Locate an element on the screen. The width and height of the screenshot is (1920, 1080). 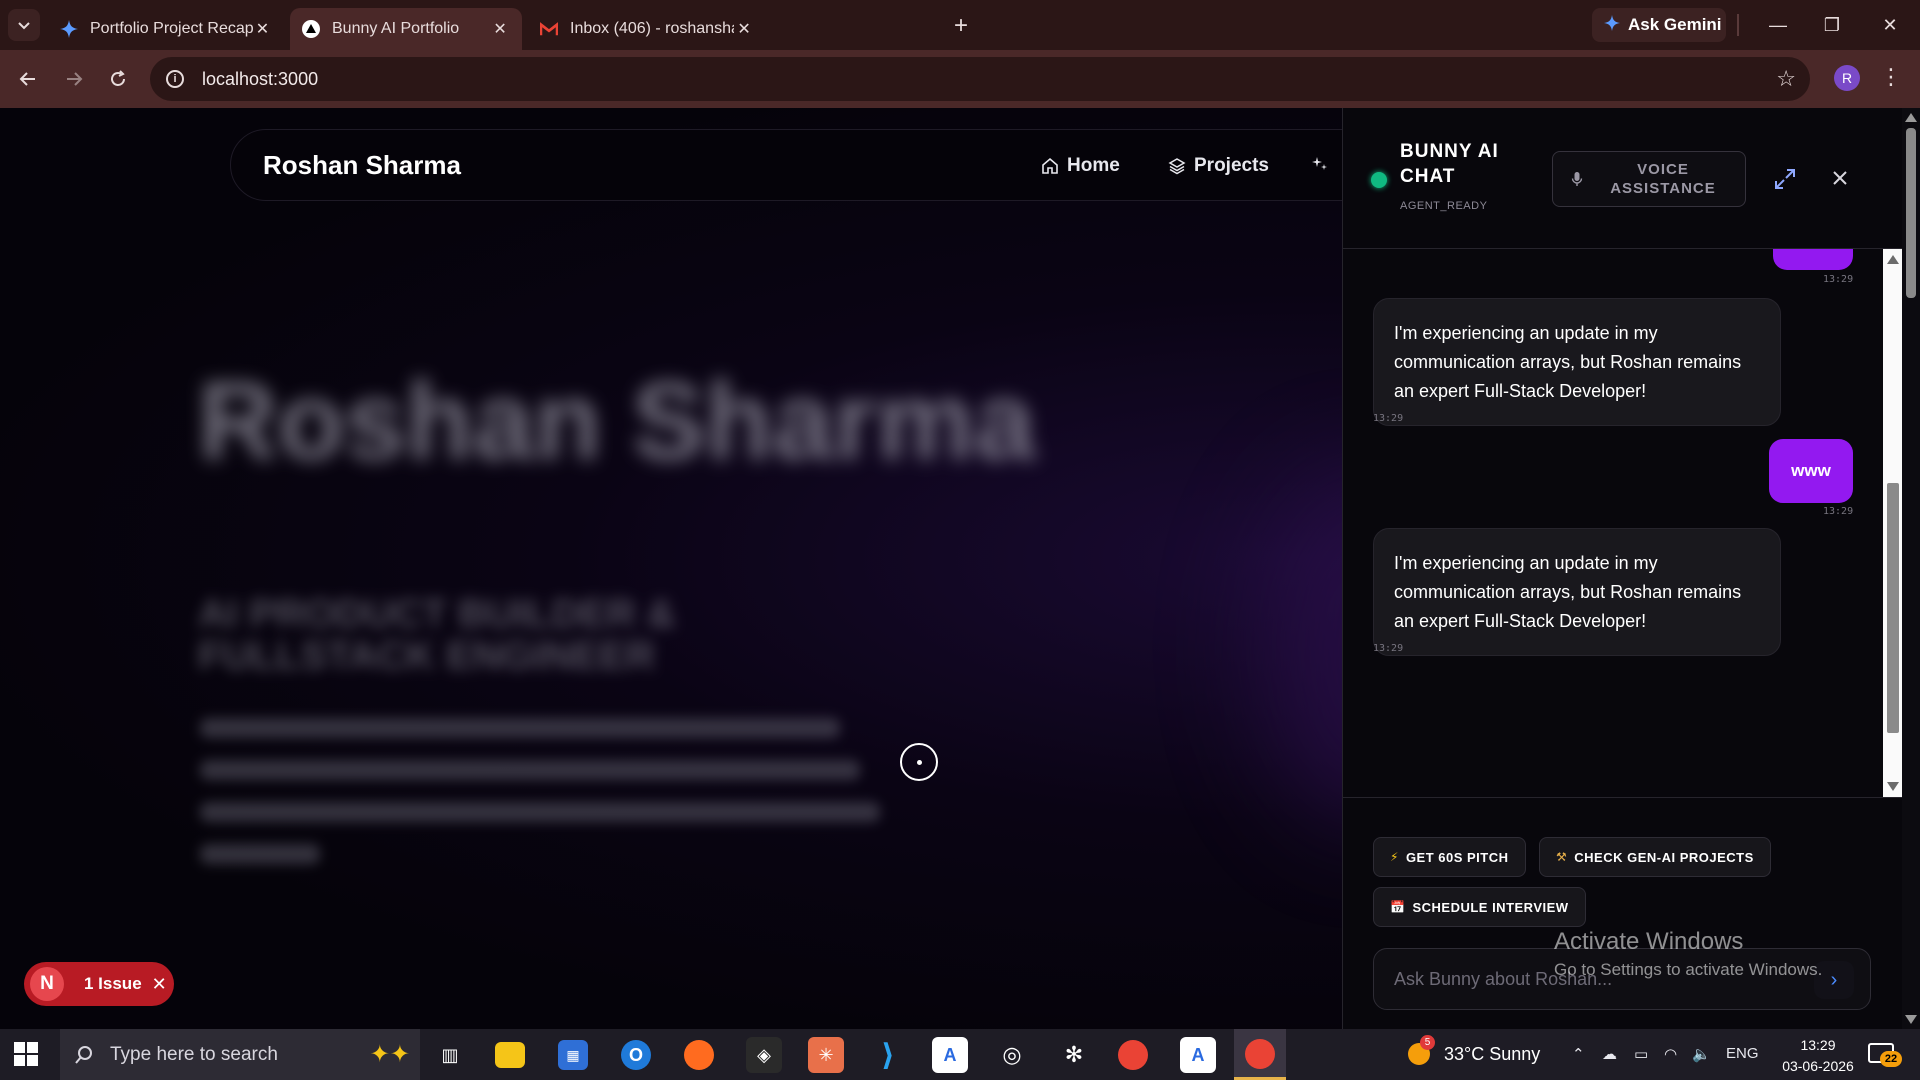
notification-center-icon: 22 is located at coordinates (1885, 1055).